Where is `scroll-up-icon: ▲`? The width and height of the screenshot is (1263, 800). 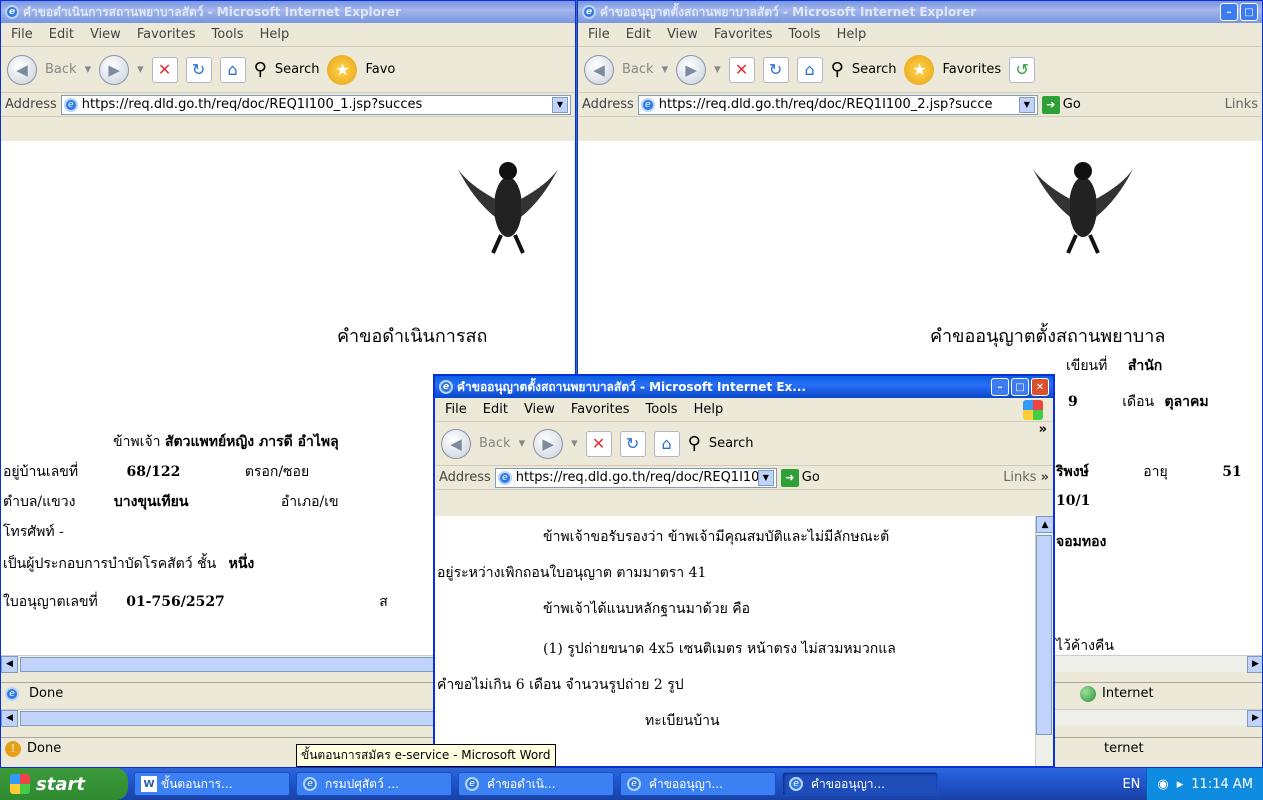 scroll-up-icon: ▲ is located at coordinates (1044, 524).